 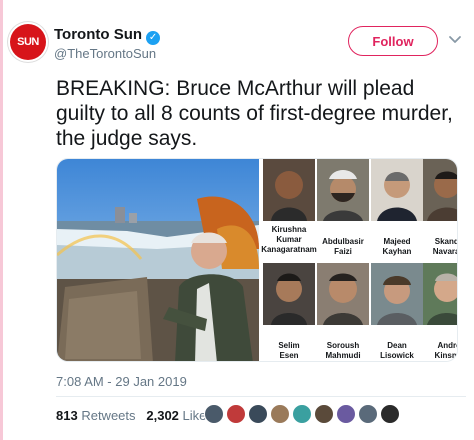 What do you see at coordinates (1, 220) in the screenshot?
I see `thread-accent-bar` at bounding box center [1, 220].